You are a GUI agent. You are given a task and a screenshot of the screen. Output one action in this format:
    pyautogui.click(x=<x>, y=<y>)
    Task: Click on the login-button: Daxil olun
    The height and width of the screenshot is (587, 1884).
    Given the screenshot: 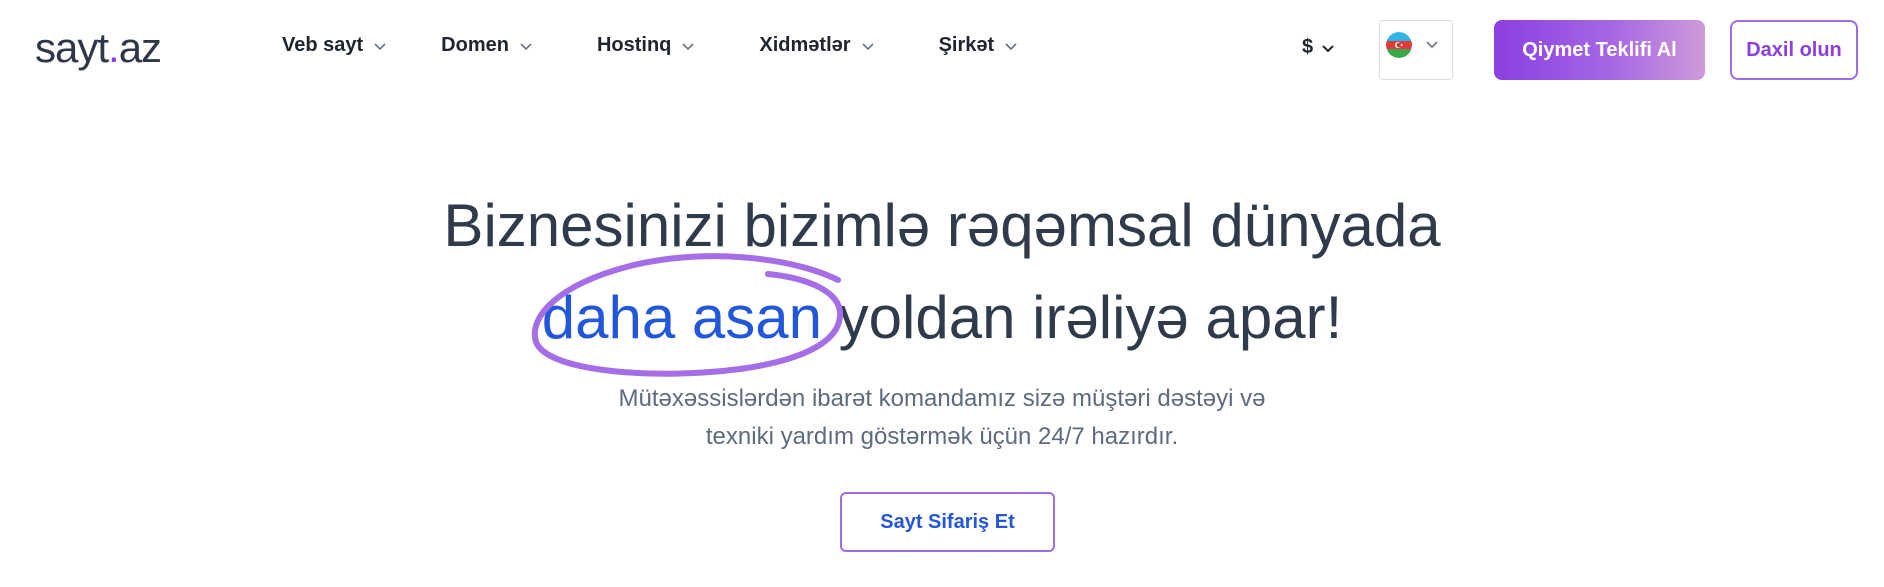 What is the action you would take?
    pyautogui.click(x=1794, y=50)
    